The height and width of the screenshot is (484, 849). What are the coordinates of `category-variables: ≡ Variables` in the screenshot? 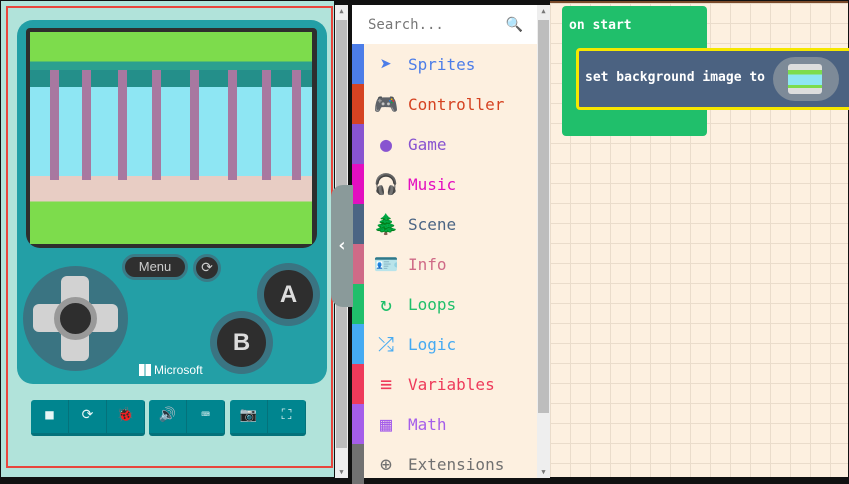 It's located at (444, 384).